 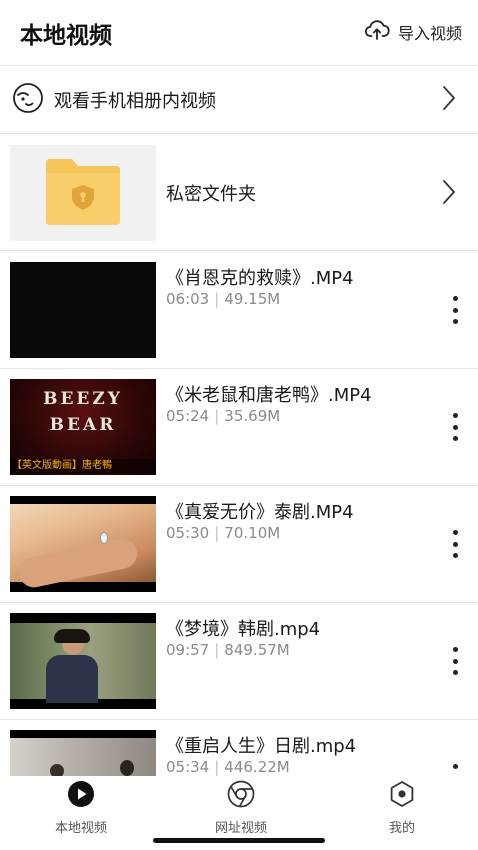 What do you see at coordinates (239, 661) in the screenshot?
I see `video-item: 《梦境》韩剧.mp4 09:57 | 849.57M` at bounding box center [239, 661].